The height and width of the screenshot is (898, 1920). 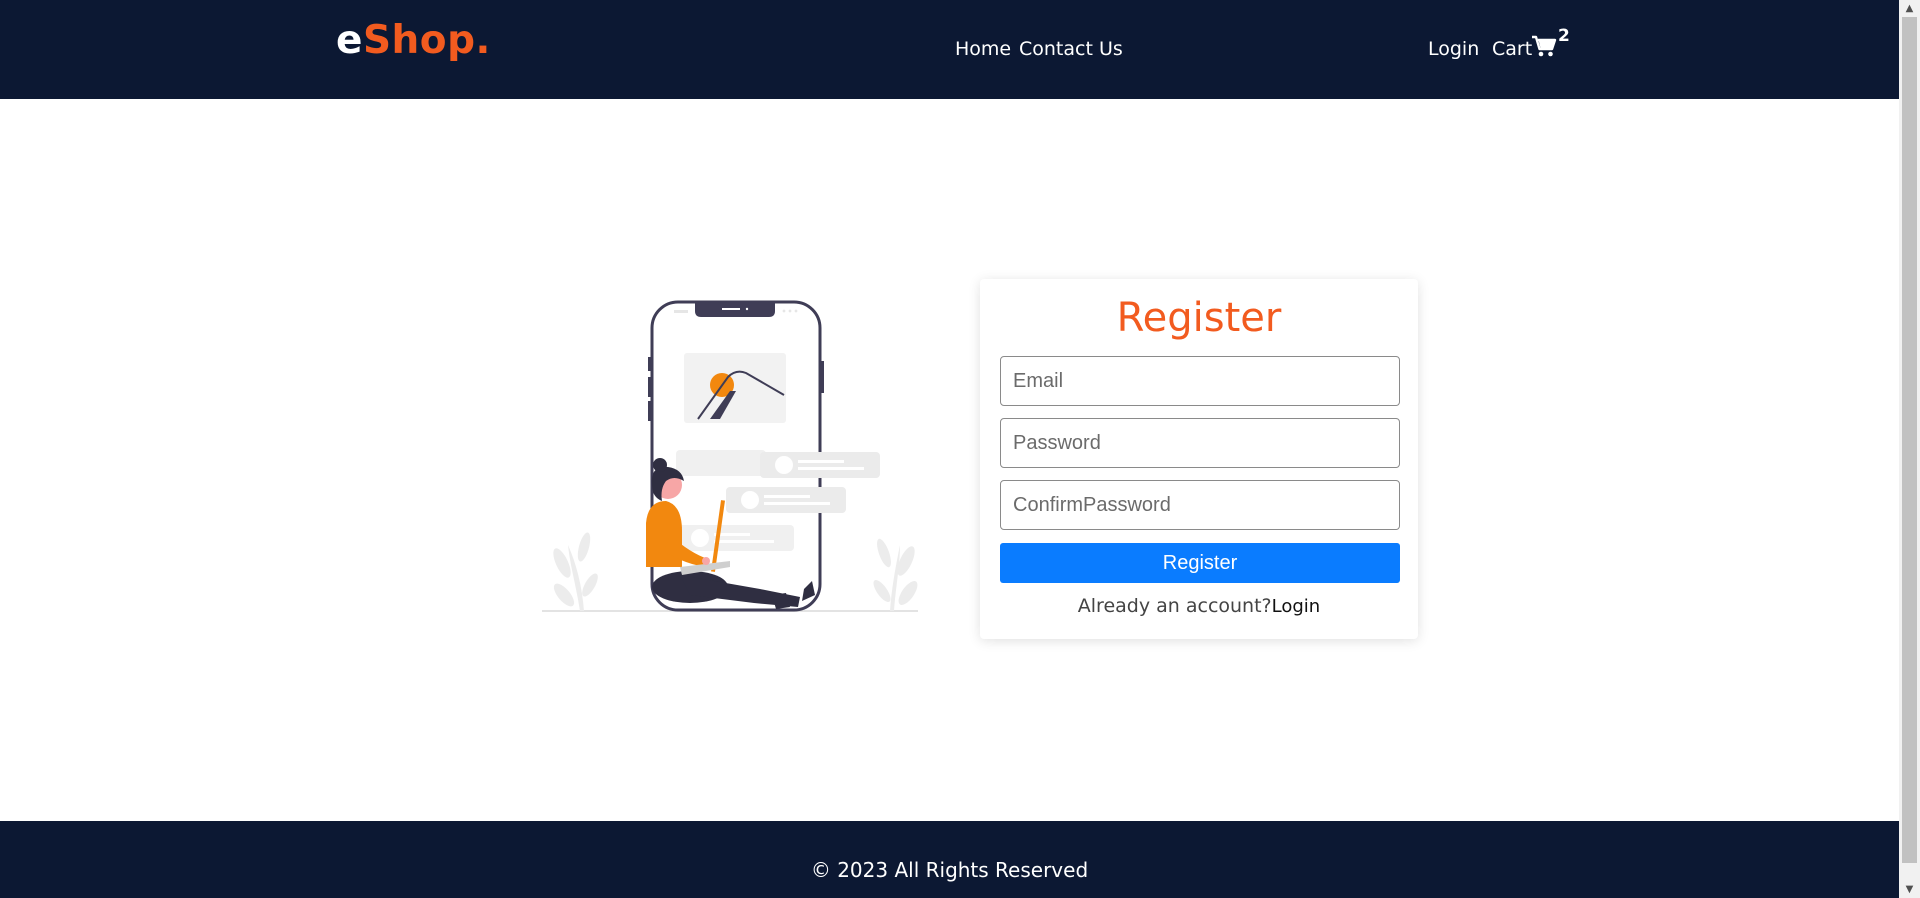 I want to click on confirm-password-input, so click(x=1200, y=505).